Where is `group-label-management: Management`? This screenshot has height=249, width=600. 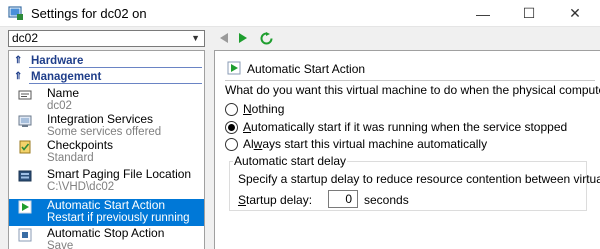 group-label-management: Management is located at coordinates (66, 77).